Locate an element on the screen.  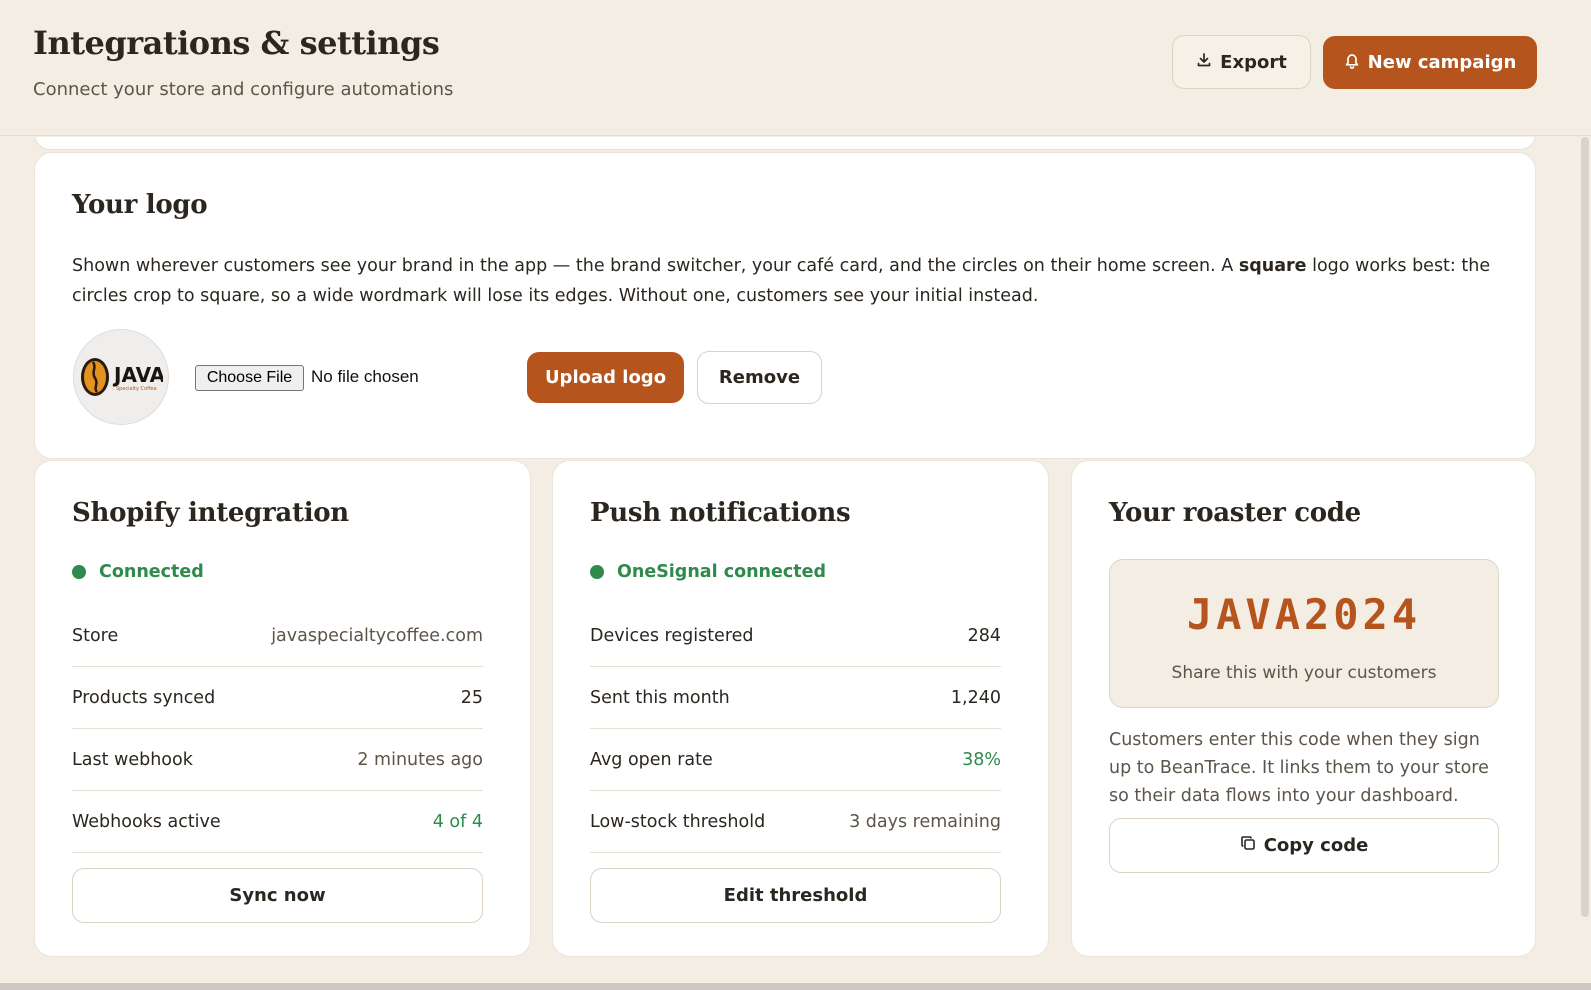
code-box: JAVA2024 Share this with your customers is located at coordinates (1304, 633).